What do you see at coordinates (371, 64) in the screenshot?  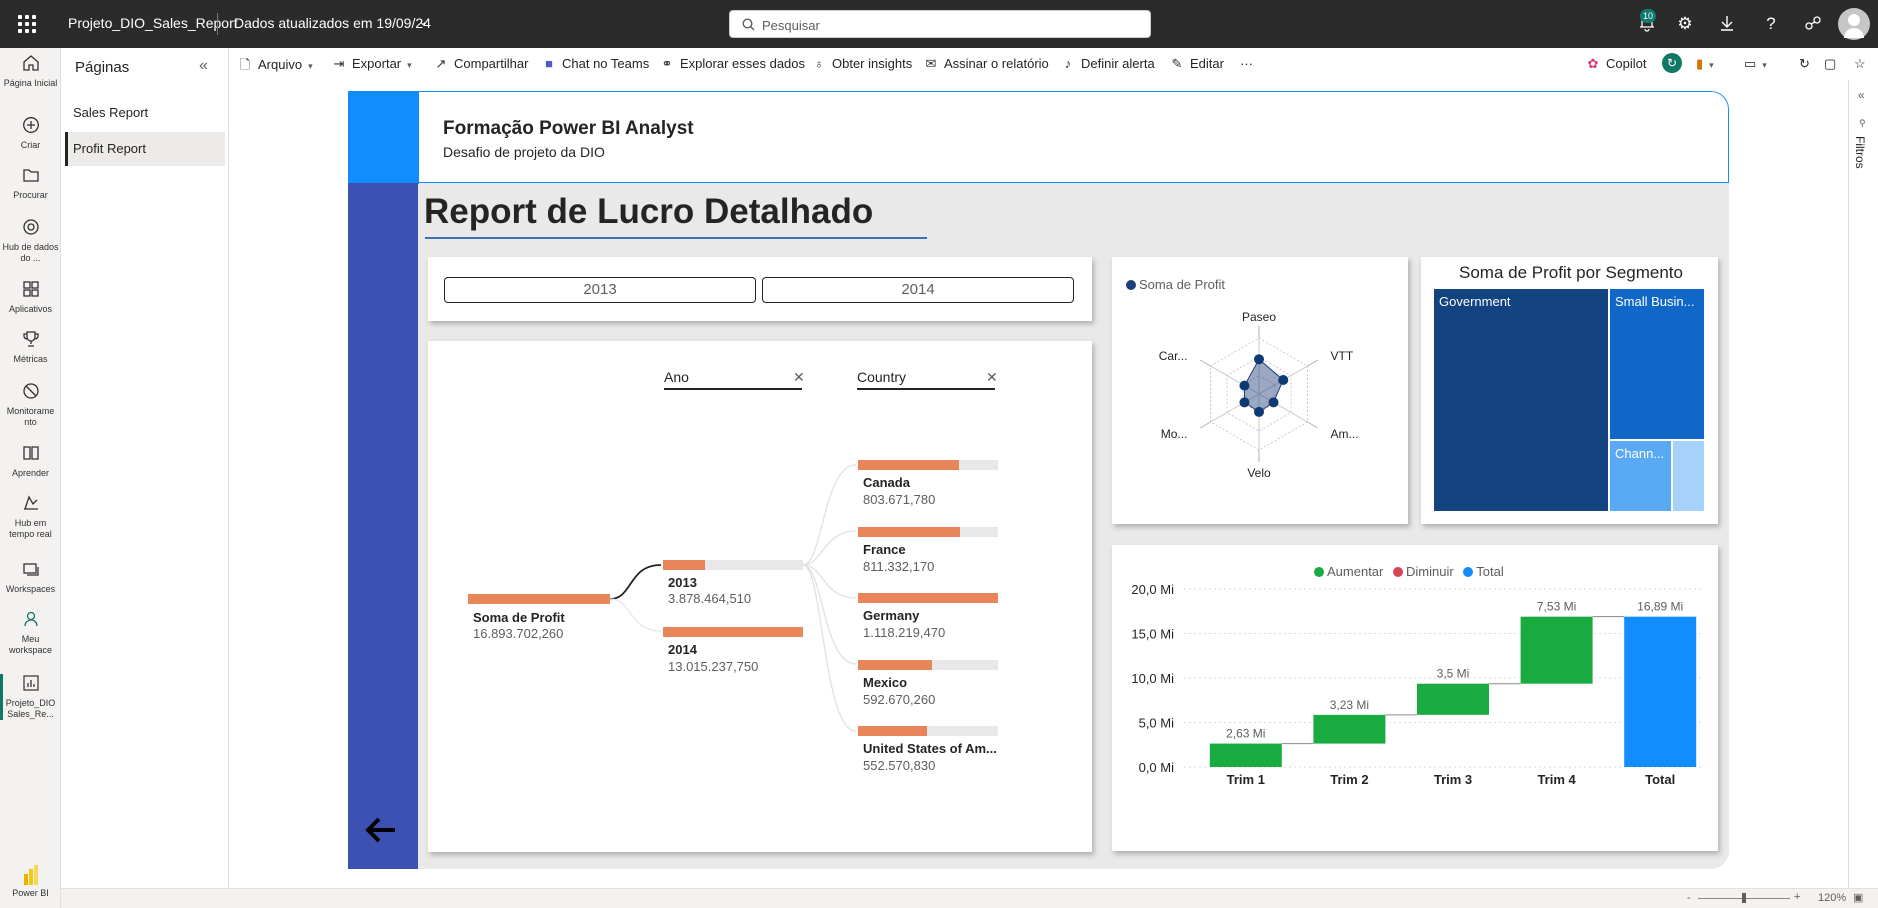 I see `export-menu-button: ⇥ Exportar ▾` at bounding box center [371, 64].